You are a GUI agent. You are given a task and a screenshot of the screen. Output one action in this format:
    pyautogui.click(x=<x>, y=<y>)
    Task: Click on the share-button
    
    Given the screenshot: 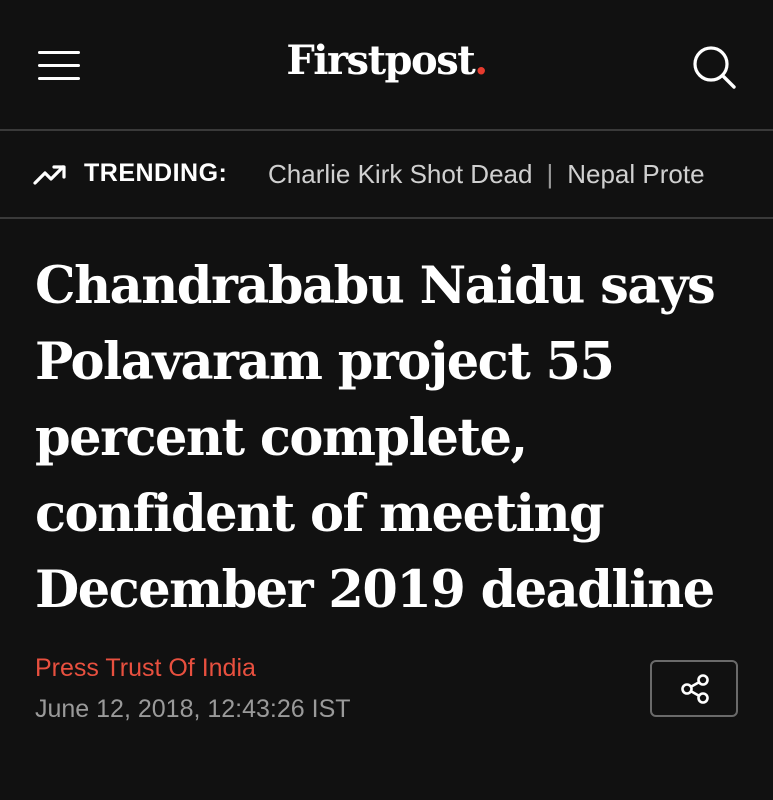 What is the action you would take?
    pyautogui.click(x=694, y=688)
    